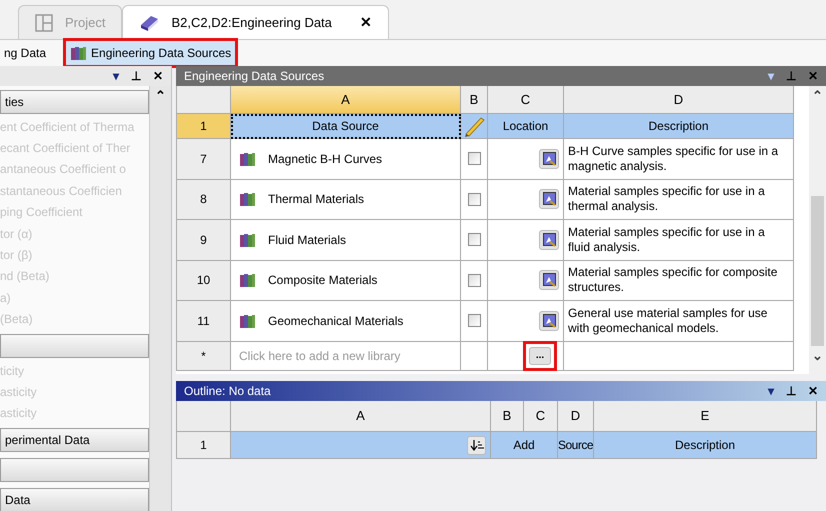 The width and height of the screenshot is (826, 511). I want to click on library-name: Fluid Materials, so click(307, 240).